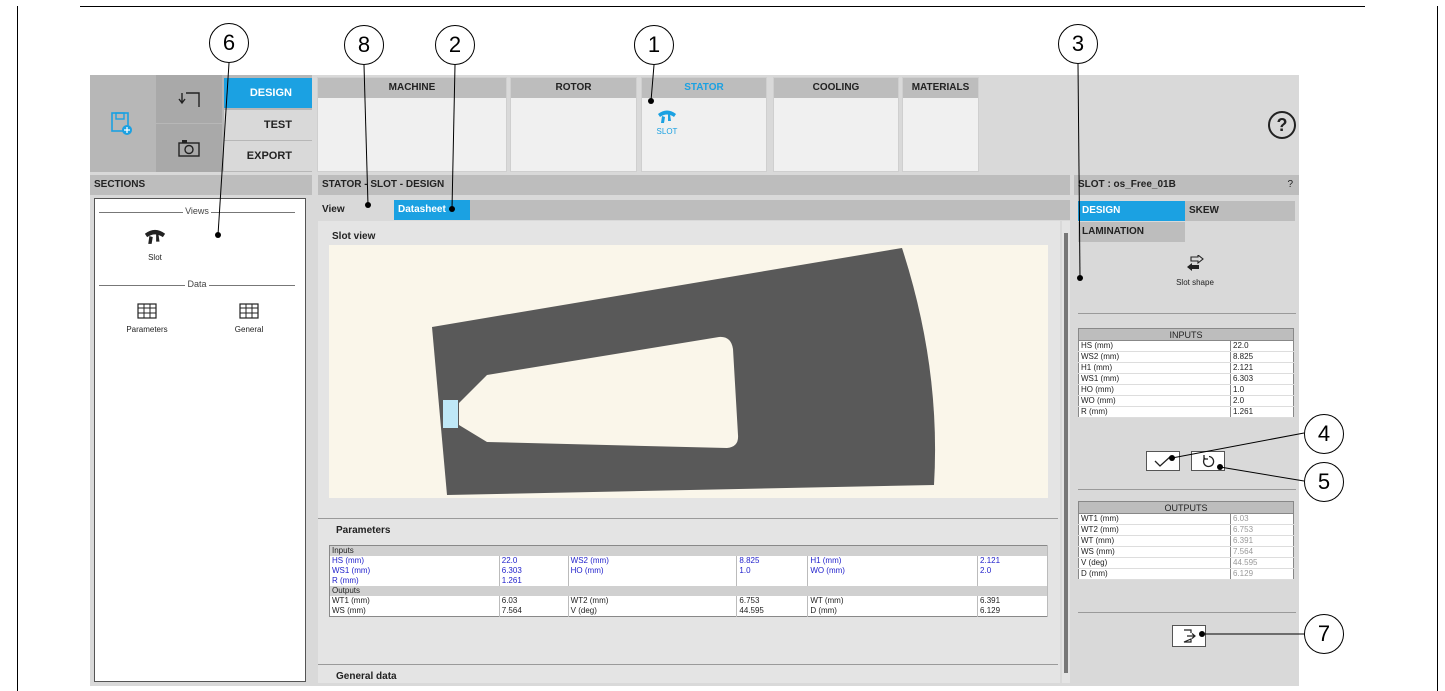 This screenshot has height=691, width=1445. Describe the element at coordinates (534, 601) in the screenshot. I see `table-cell: 6.03` at that location.